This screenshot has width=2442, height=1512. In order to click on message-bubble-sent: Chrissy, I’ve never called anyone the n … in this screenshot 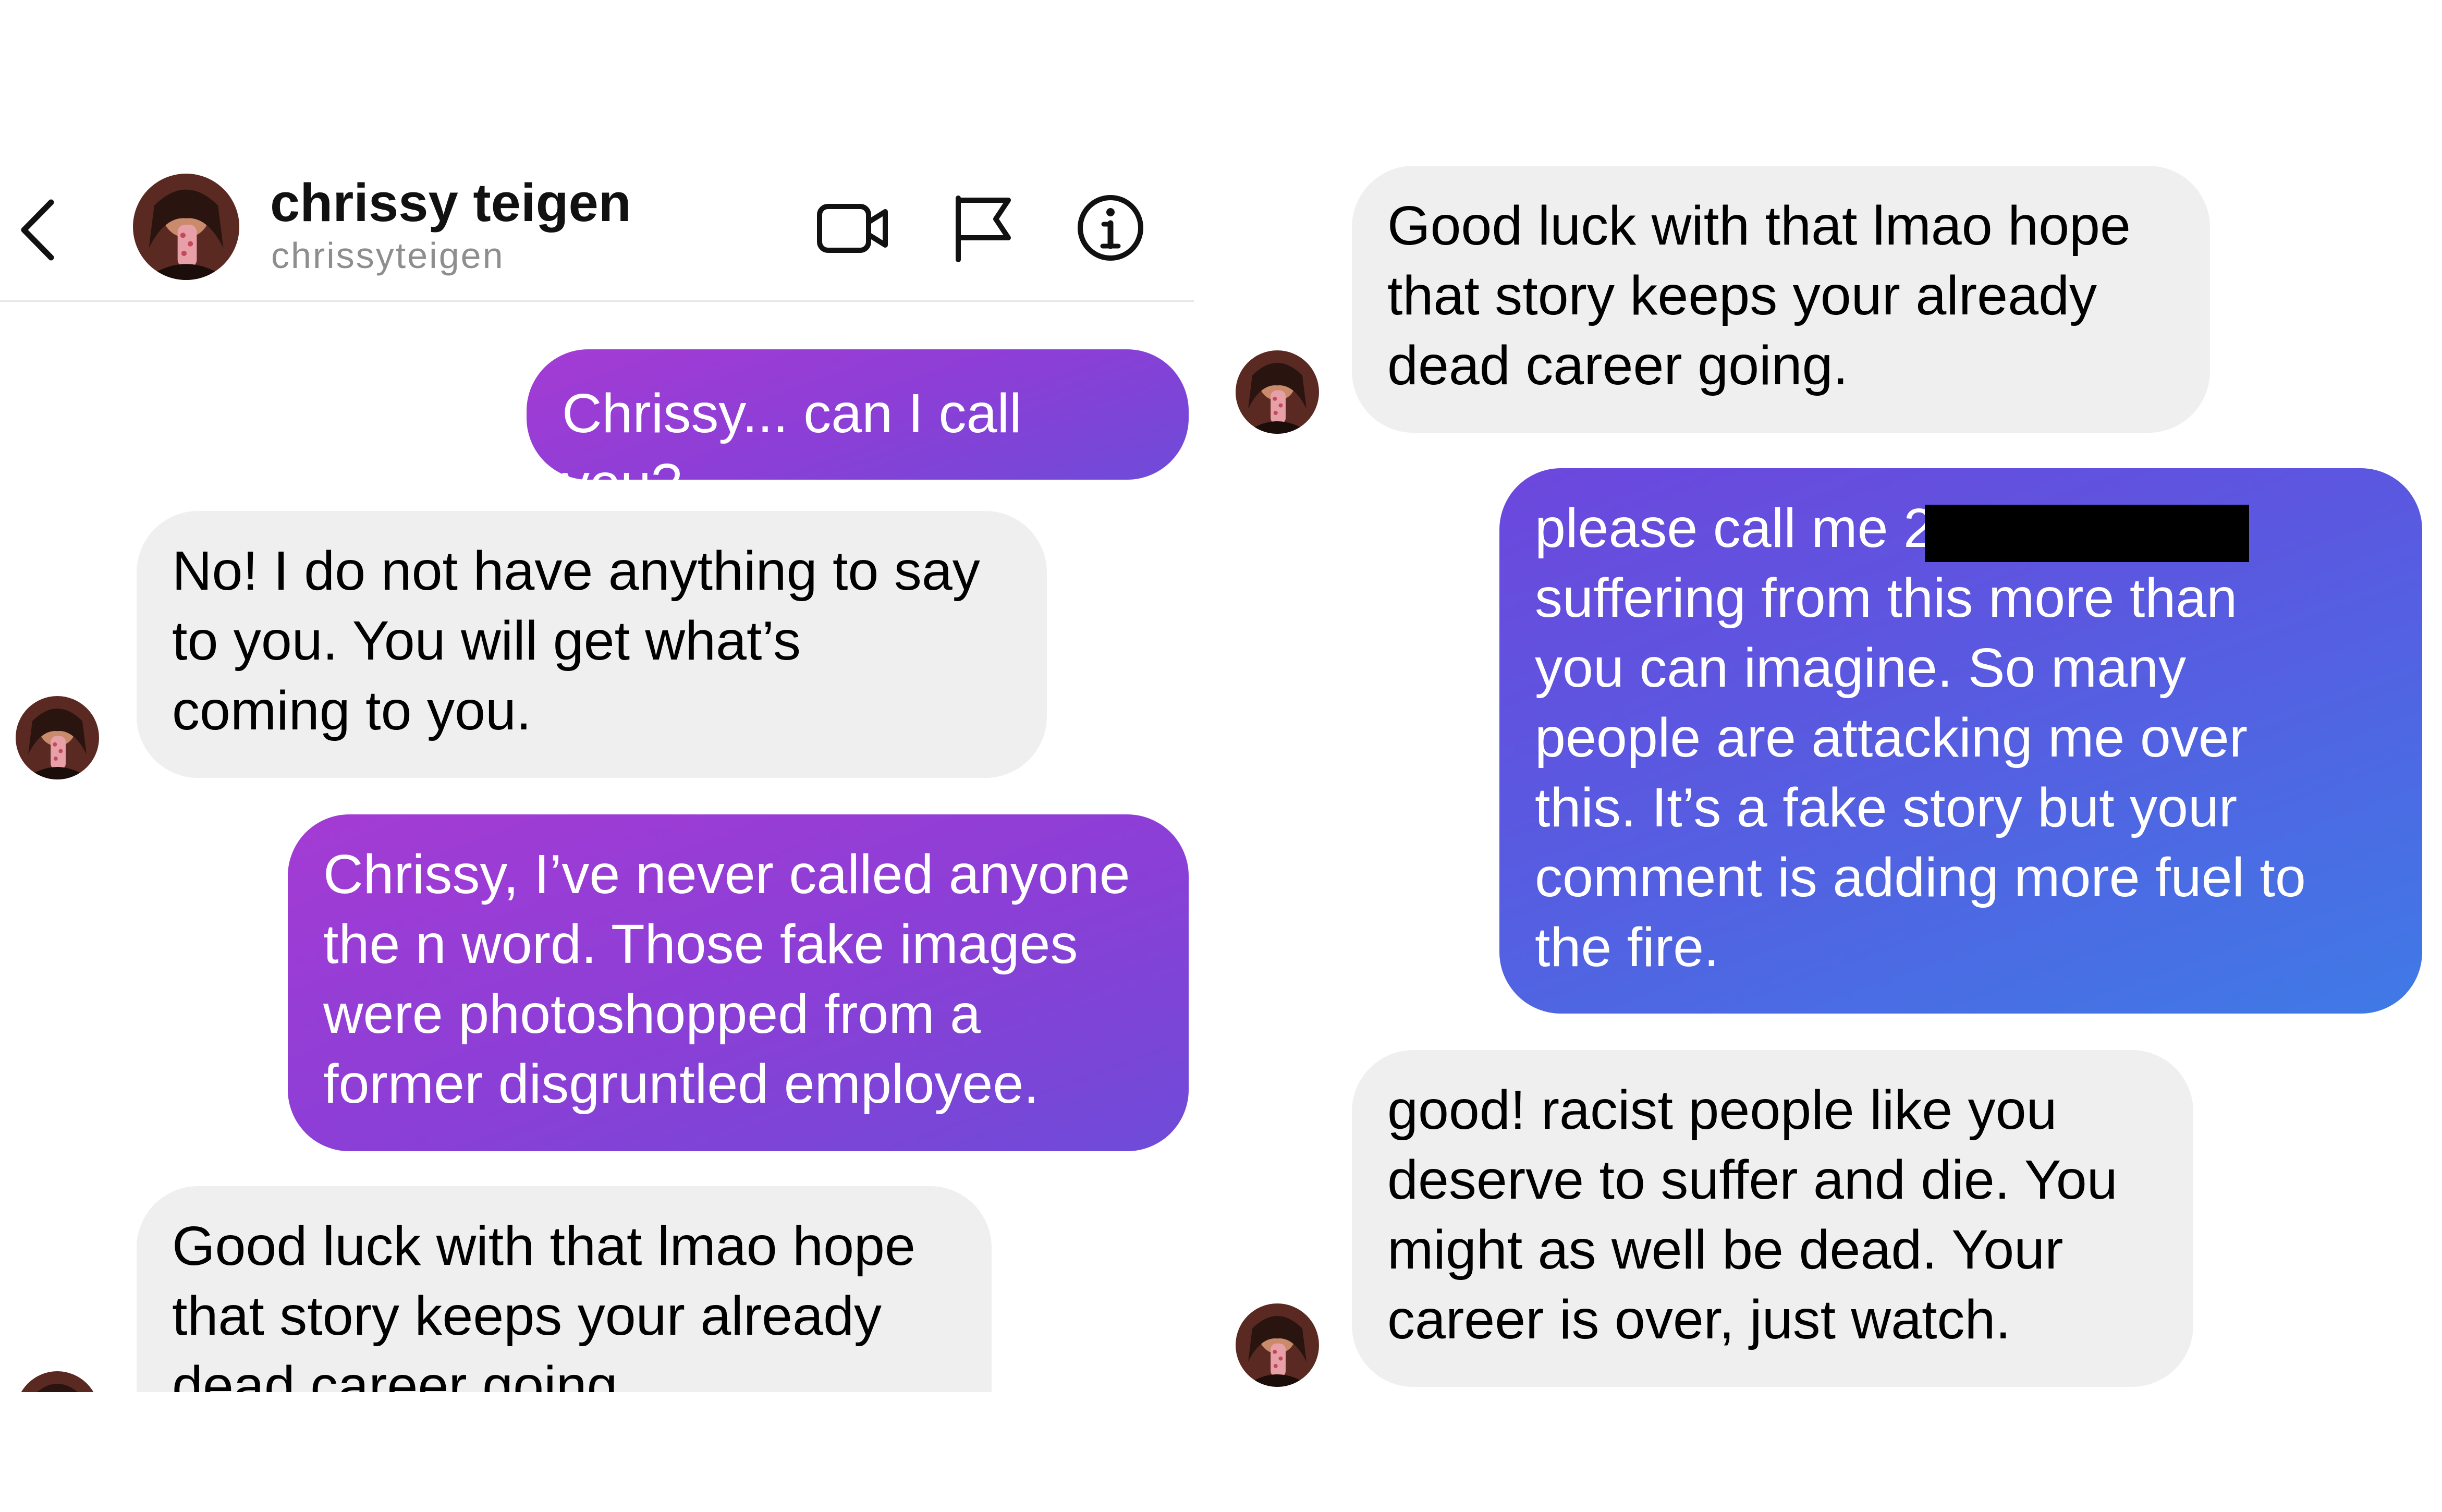, I will do `click(738, 982)`.